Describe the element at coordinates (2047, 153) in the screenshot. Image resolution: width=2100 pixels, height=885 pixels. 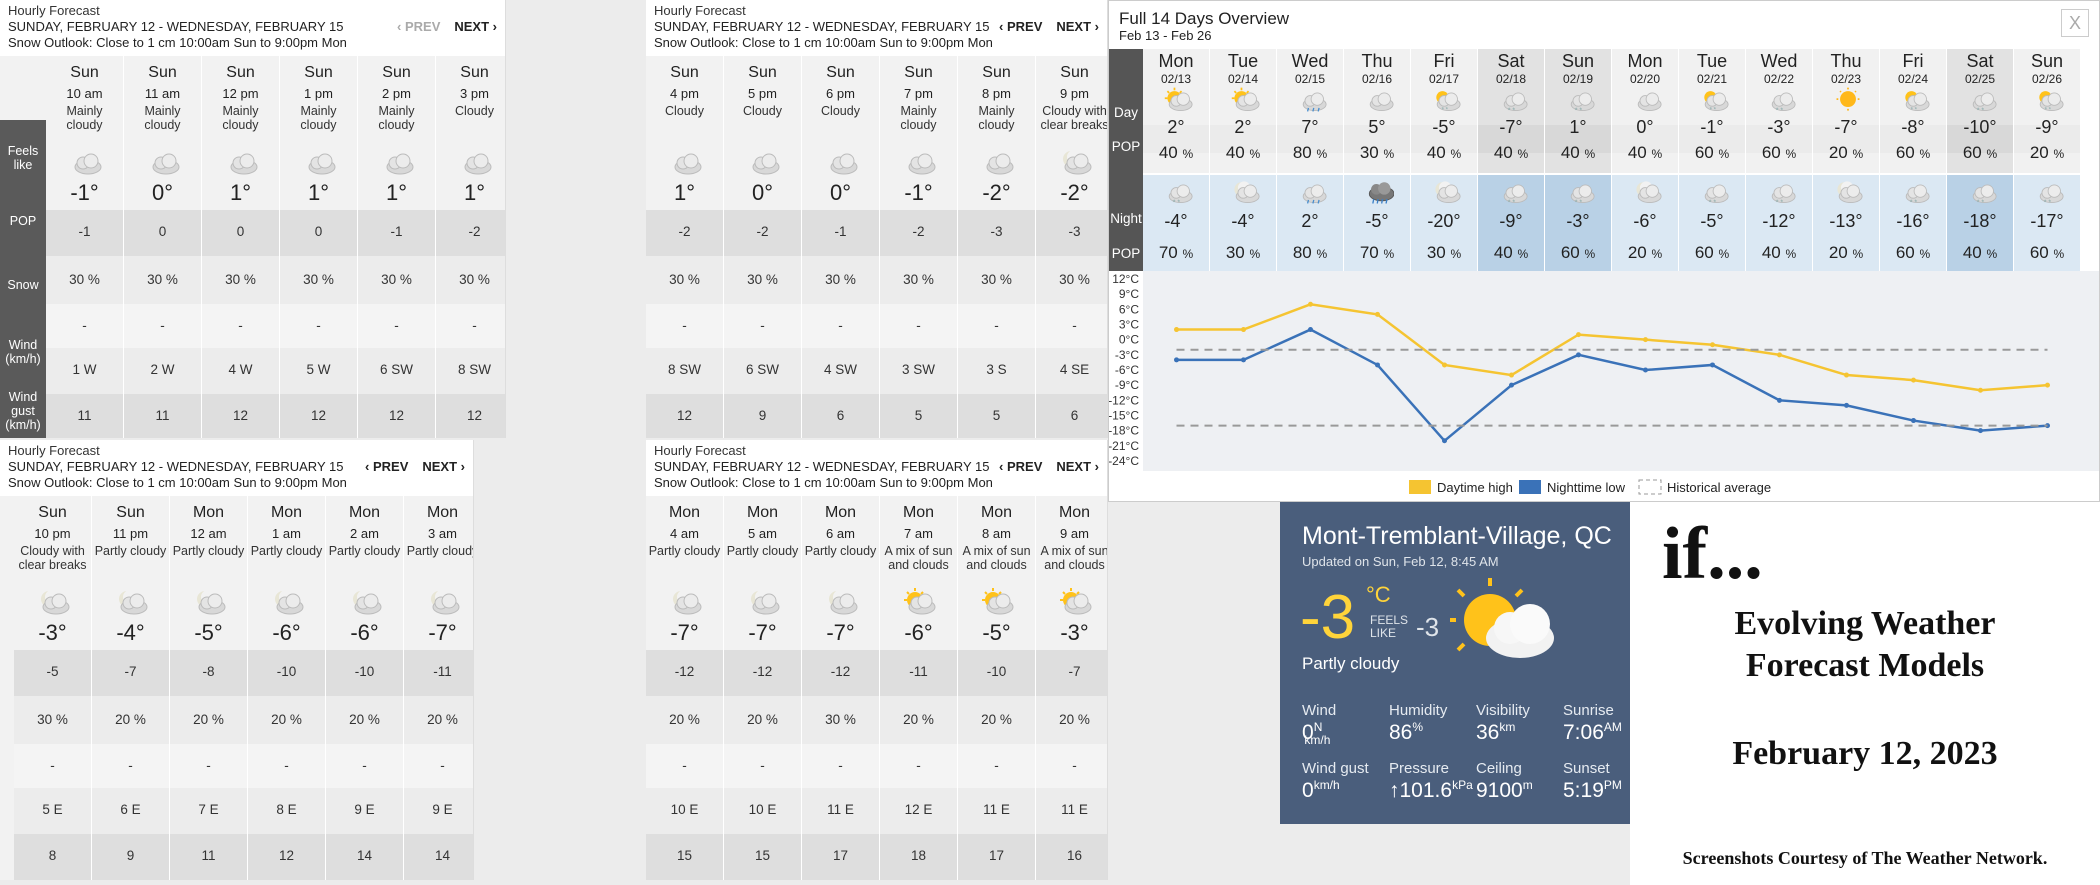
I see `day-pop: 20 %` at that location.